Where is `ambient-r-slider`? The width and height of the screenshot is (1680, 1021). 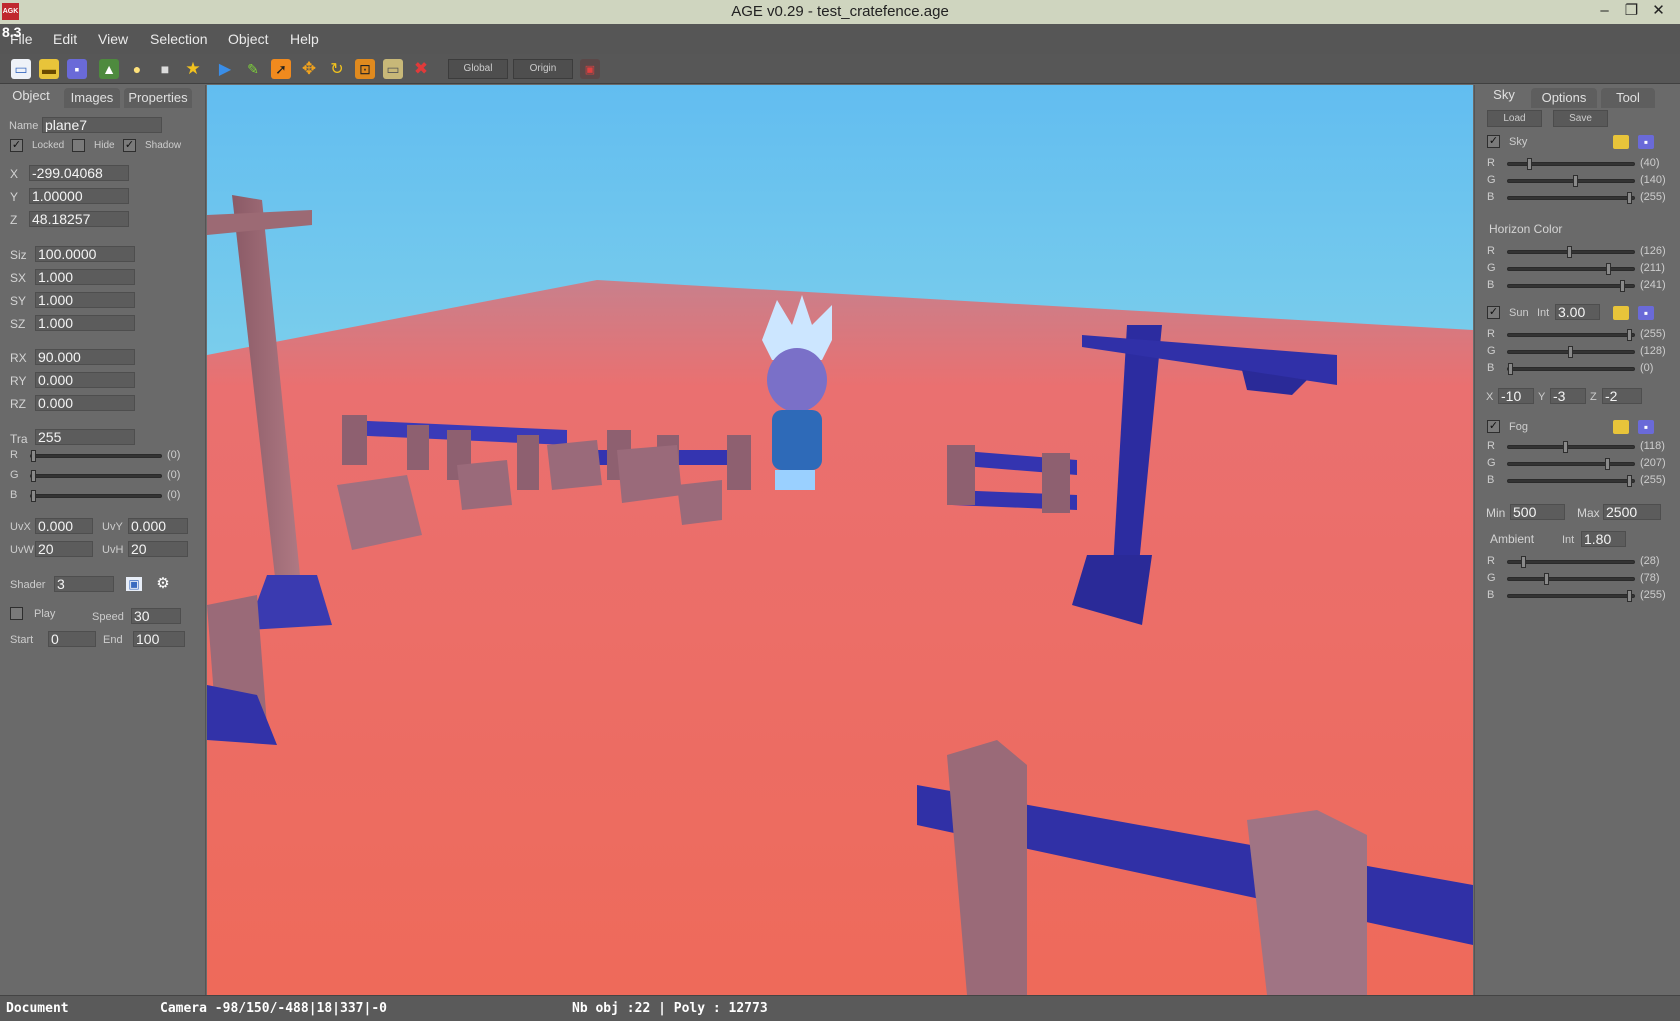
ambient-r-slider is located at coordinates (1571, 562).